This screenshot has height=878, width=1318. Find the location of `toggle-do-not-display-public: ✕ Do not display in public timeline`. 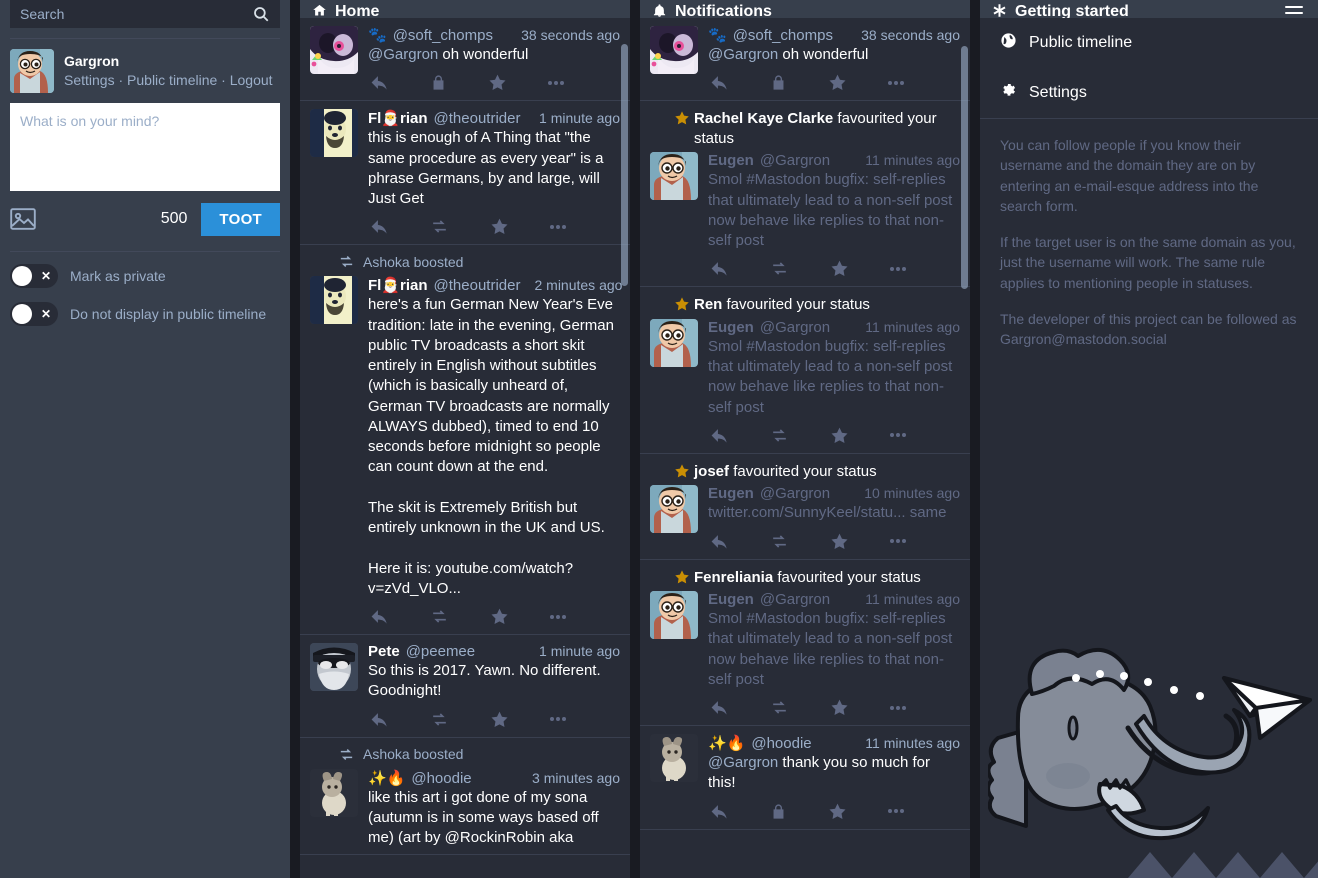

toggle-do-not-display-public: ✕ Do not display in public timeline is located at coordinates (145, 314).